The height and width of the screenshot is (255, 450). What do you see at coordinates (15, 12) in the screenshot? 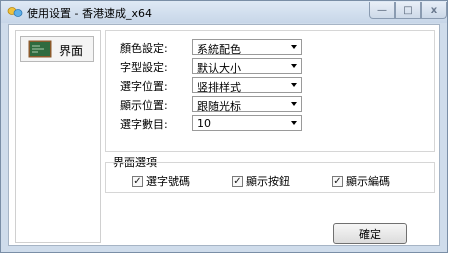
I see `app-icon` at bounding box center [15, 12].